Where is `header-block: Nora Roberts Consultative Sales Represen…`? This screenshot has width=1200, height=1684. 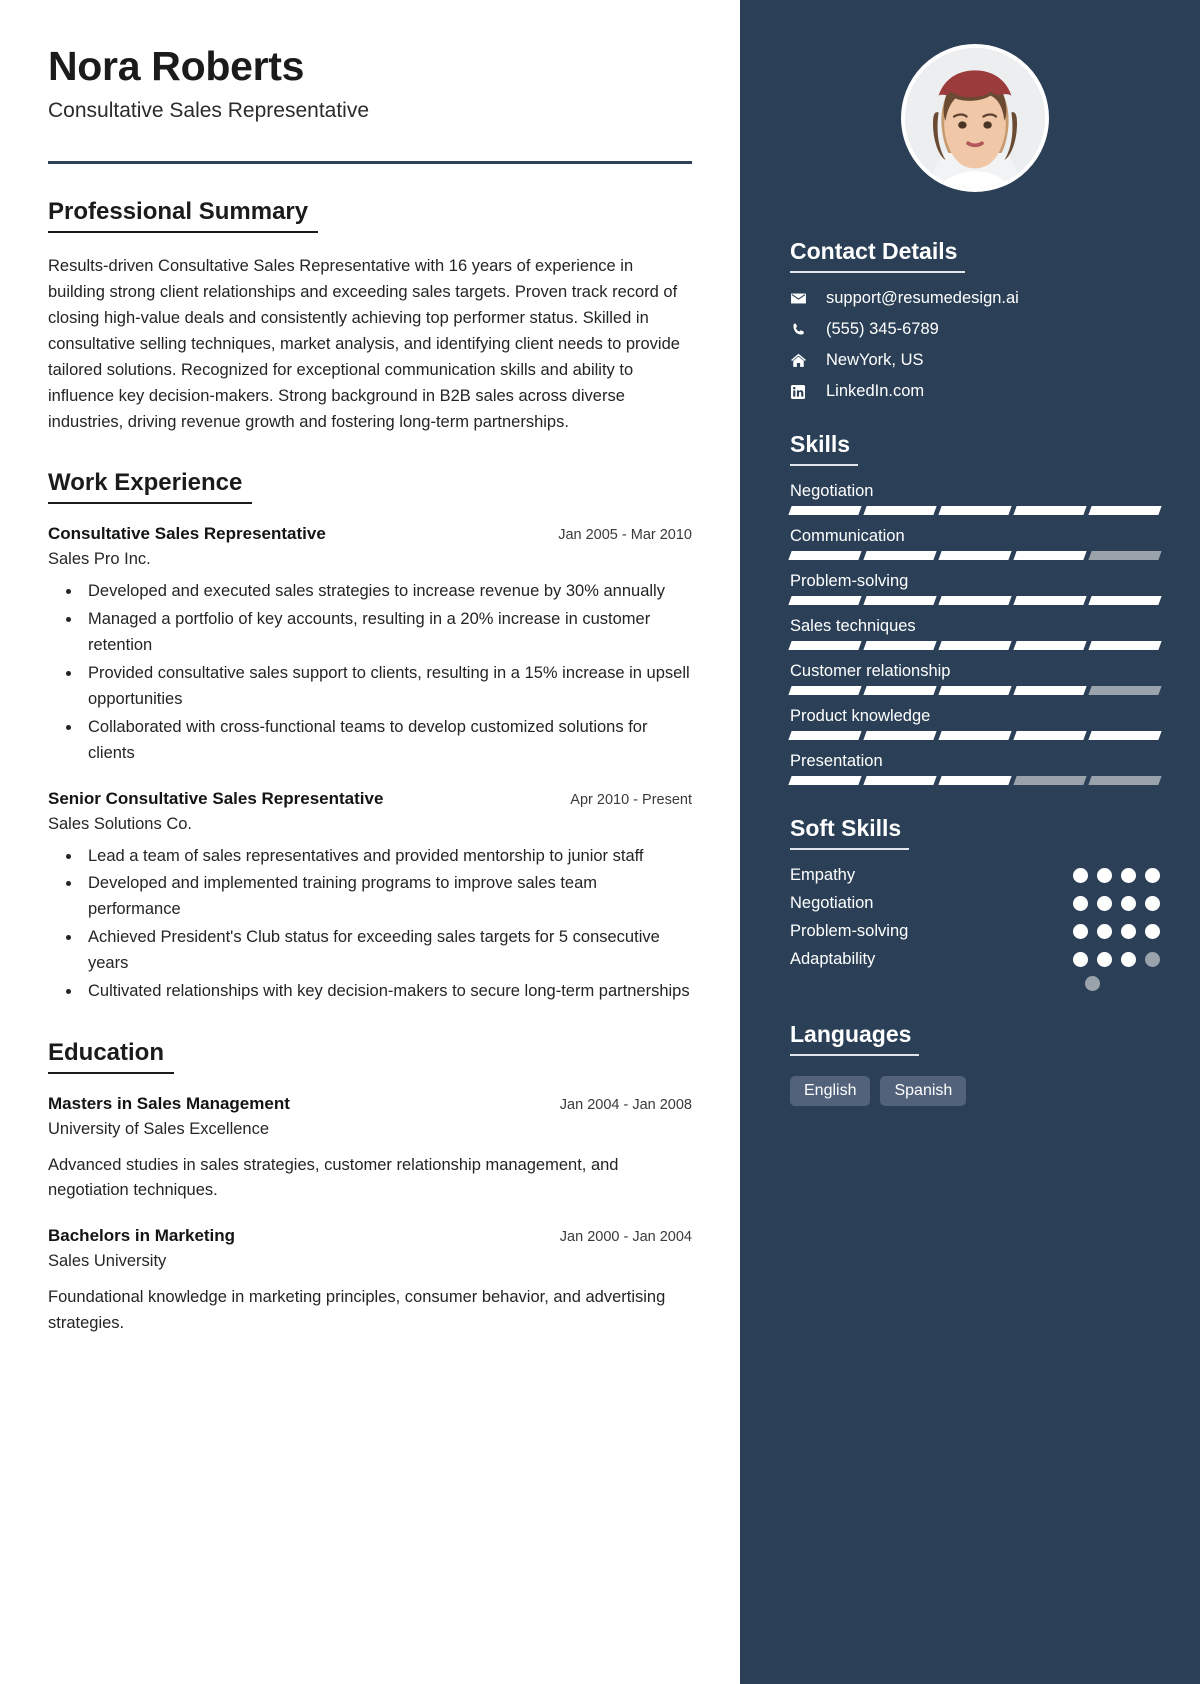
header-block: Nora Roberts Consultative Sales Represen… is located at coordinates (370, 103).